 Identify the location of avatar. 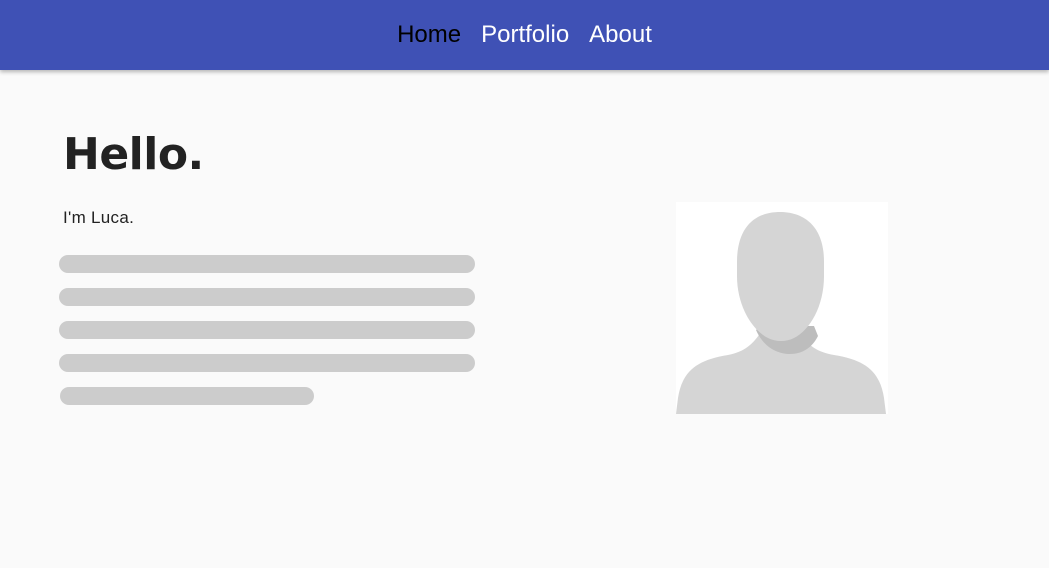
(782, 308).